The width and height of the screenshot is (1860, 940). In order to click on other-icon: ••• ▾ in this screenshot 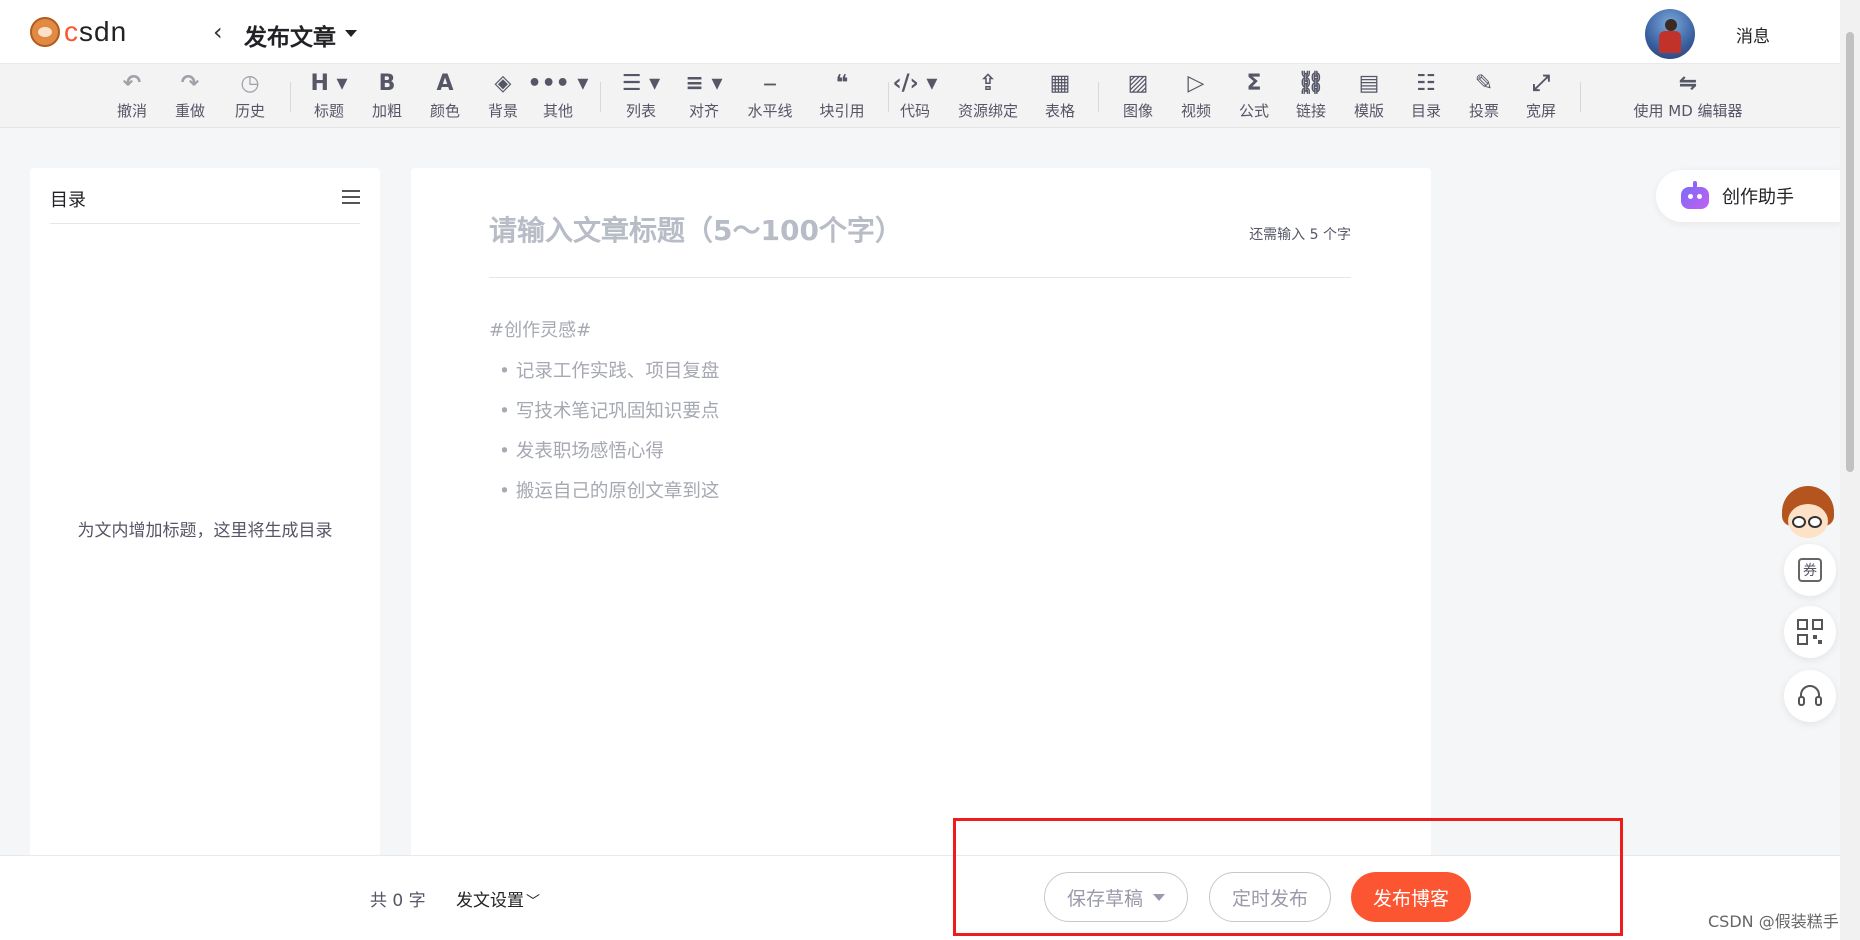, I will do `click(558, 83)`.